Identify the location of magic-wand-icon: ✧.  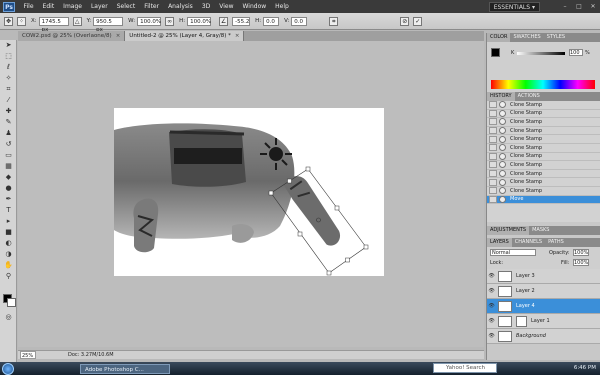
(8, 78).